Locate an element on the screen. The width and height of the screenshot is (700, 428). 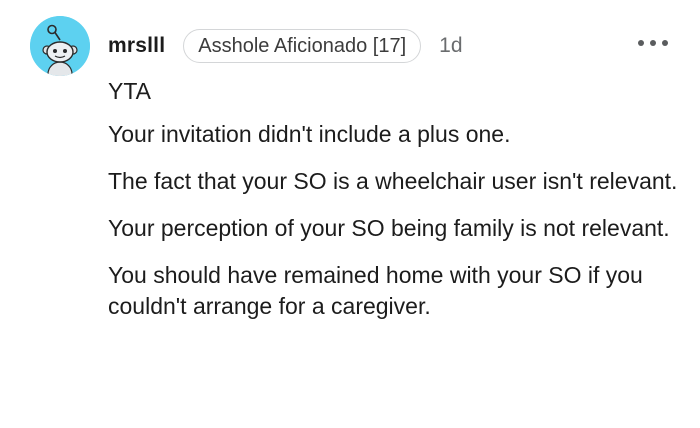
username-link: mrslll is located at coordinates (136, 46).